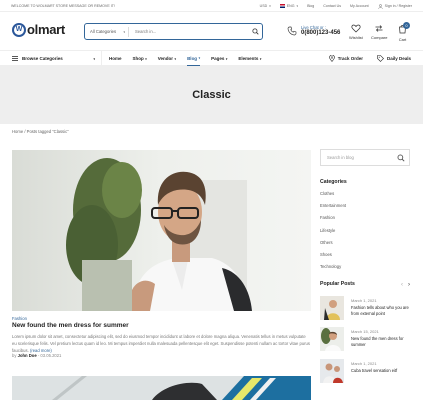  I want to click on my-account-link: My Account, so click(359, 6).